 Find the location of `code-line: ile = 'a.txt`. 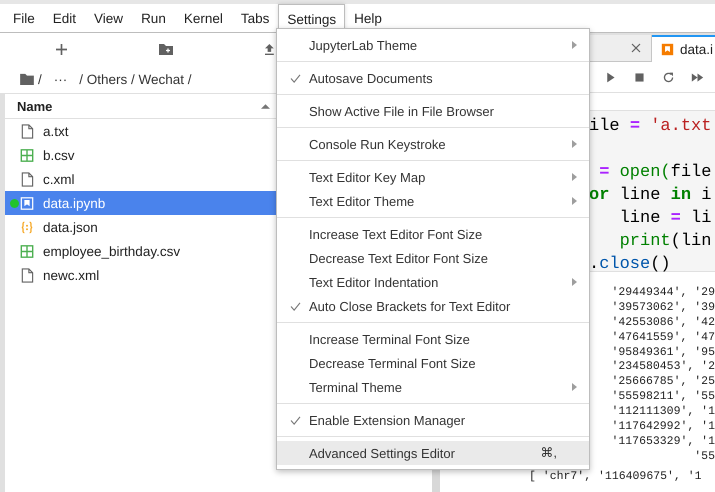

code-line: ile = 'a.txt is located at coordinates (650, 127).